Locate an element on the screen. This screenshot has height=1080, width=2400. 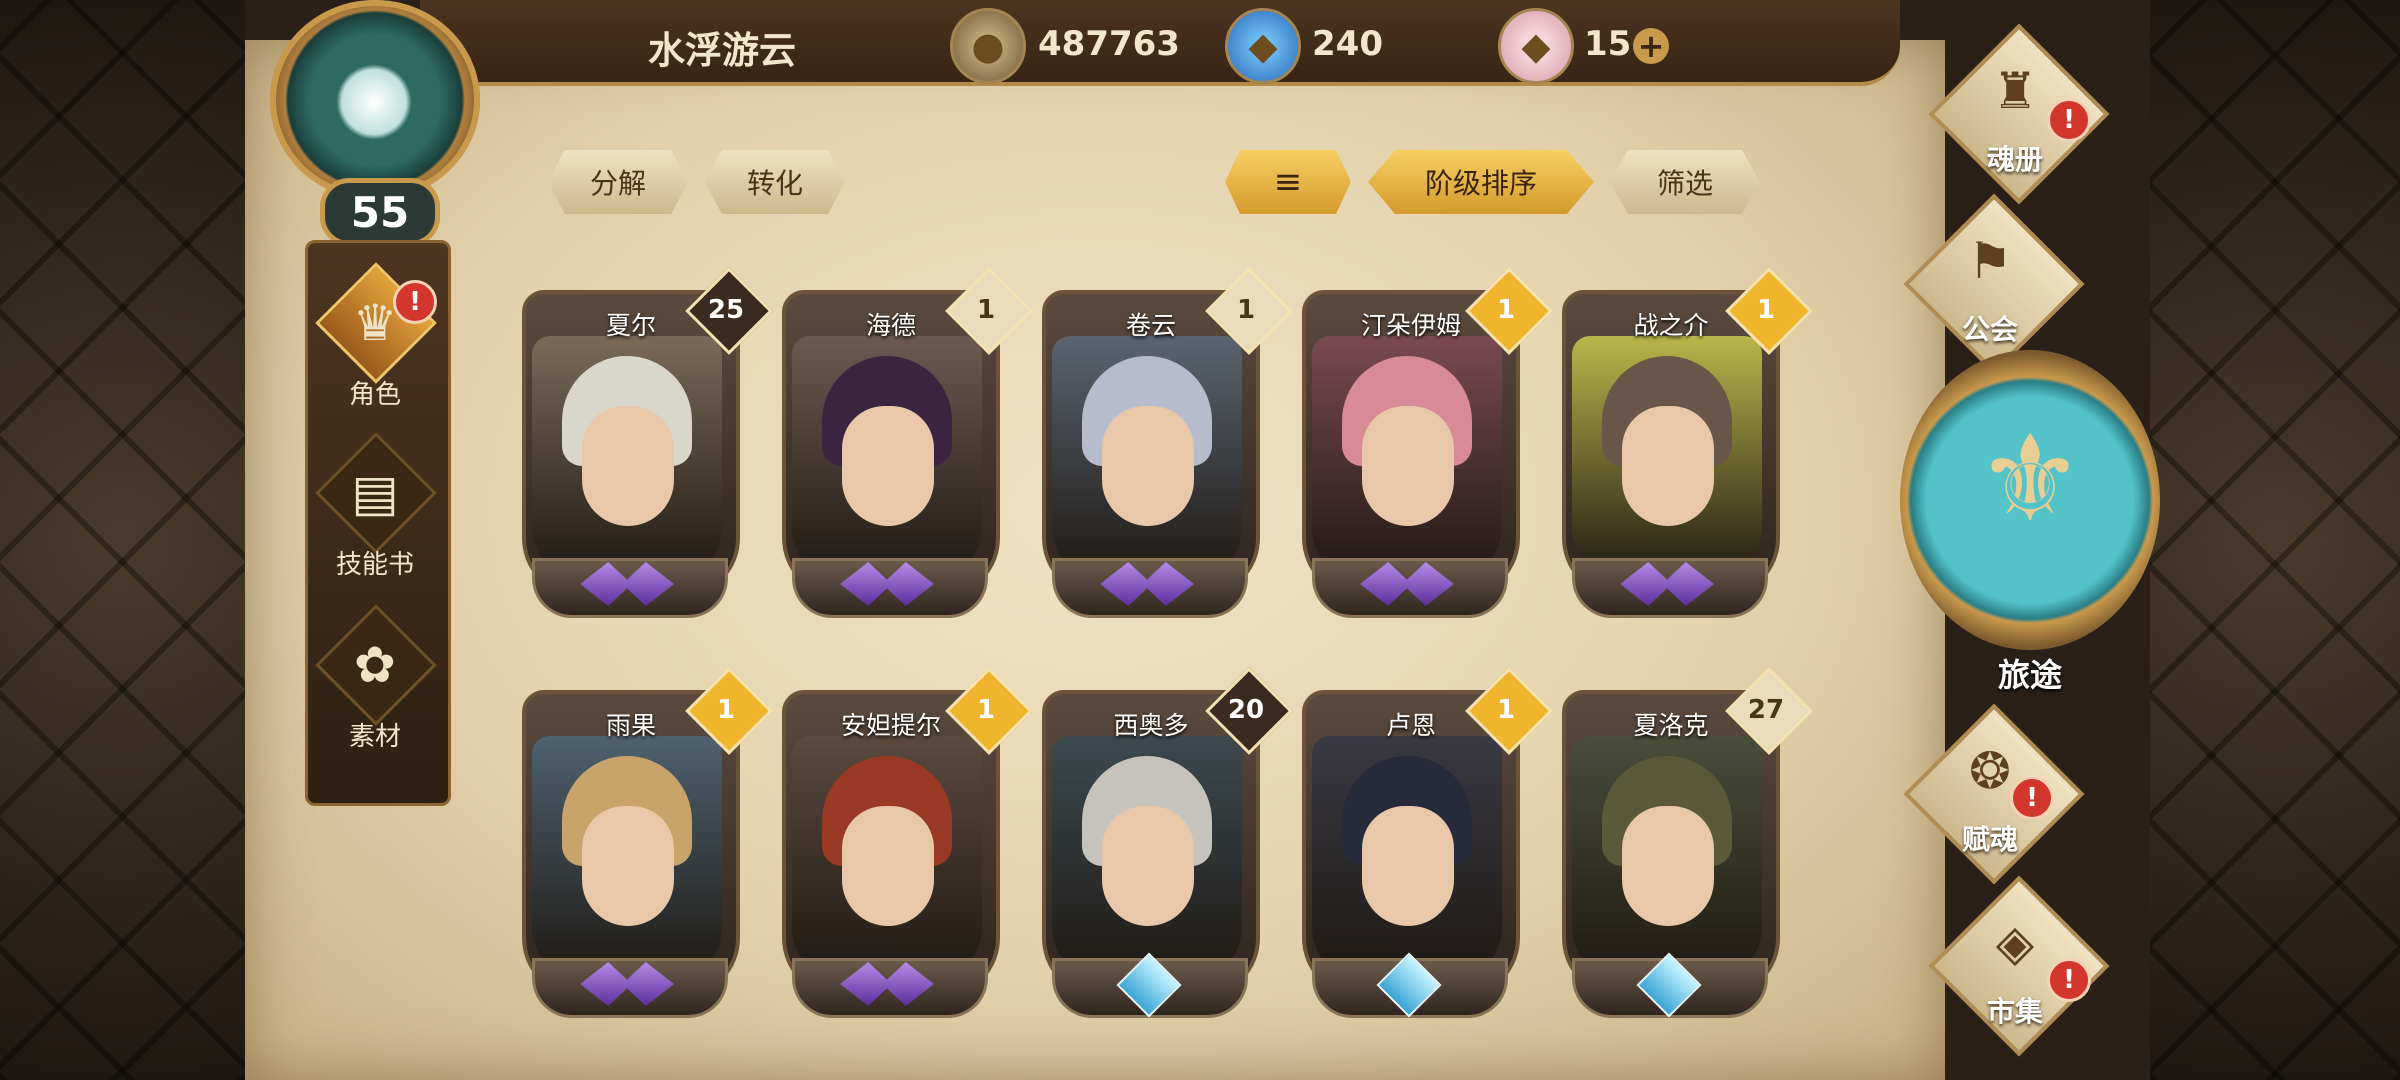
gold-coin-icon: ● is located at coordinates (988, 46).